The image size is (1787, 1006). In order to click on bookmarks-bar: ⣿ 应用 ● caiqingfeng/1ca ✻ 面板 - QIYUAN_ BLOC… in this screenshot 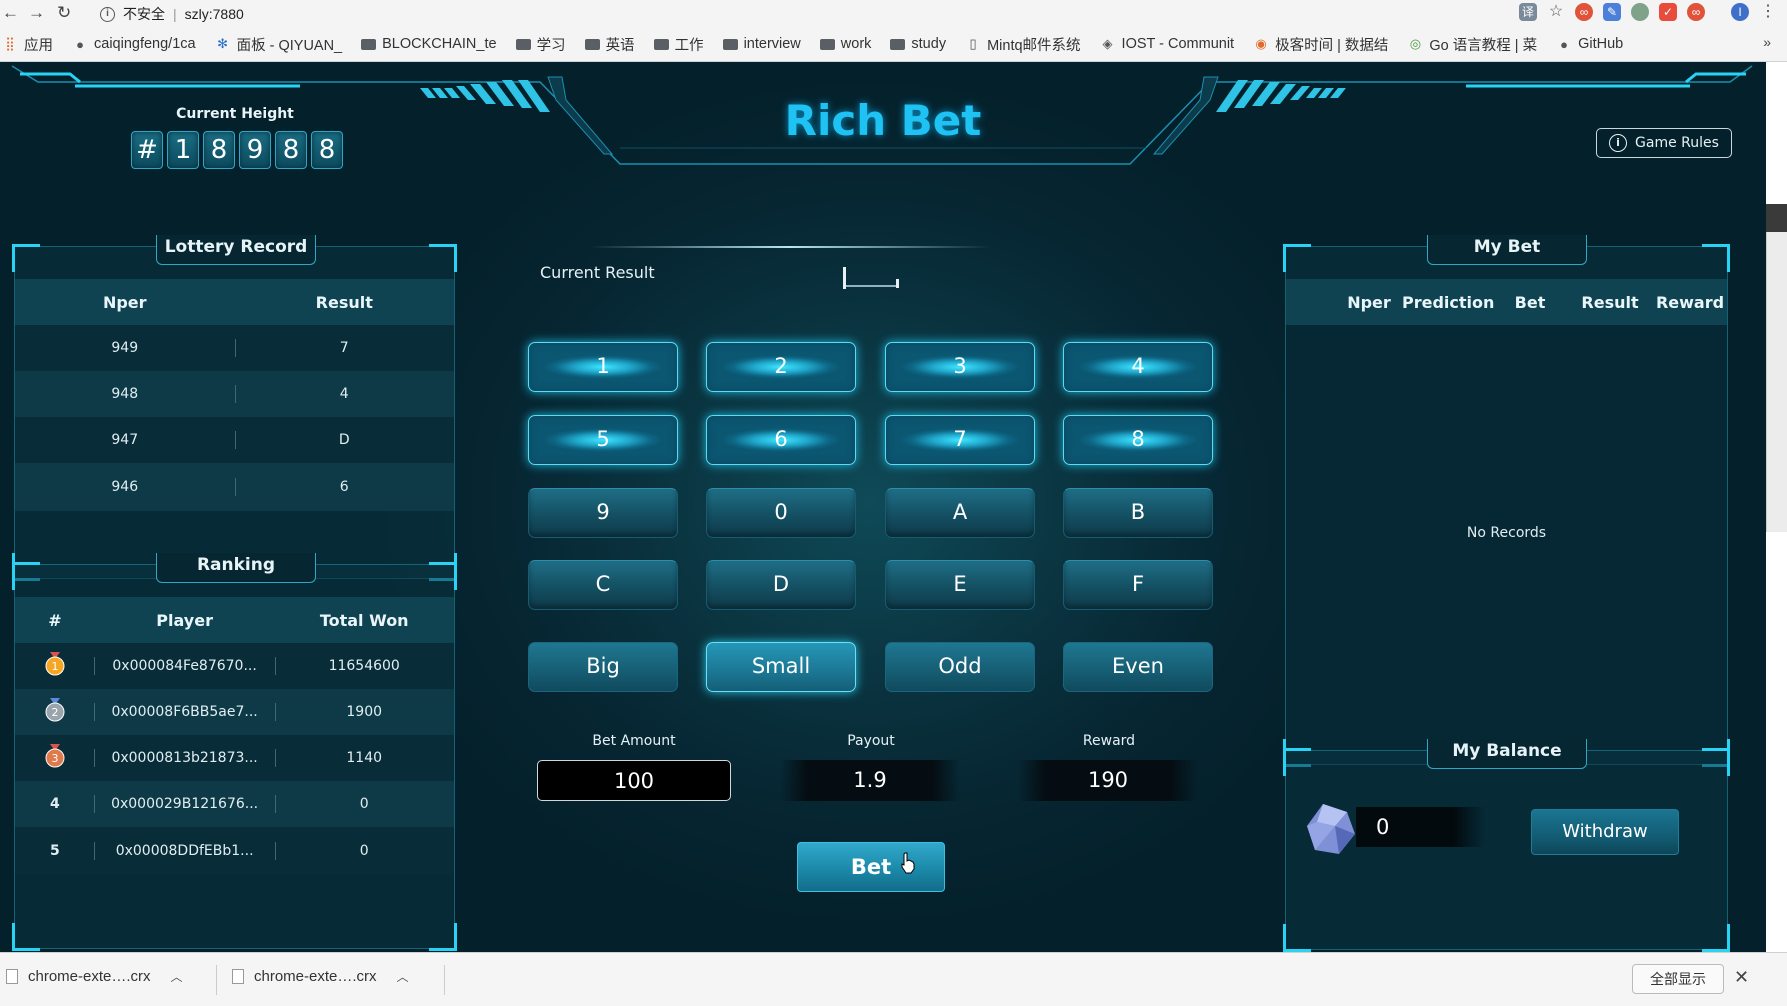, I will do `click(893, 44)`.